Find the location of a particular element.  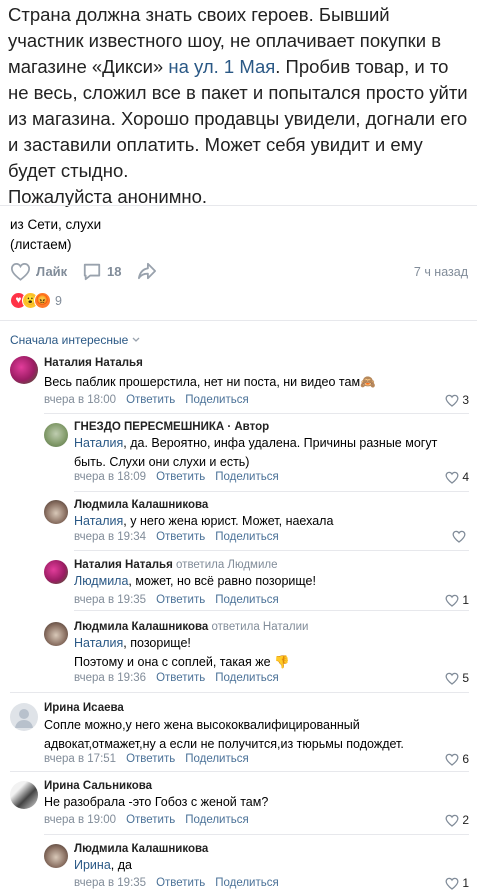

comment-author: Людмила Калашникова ответила Наталии is located at coordinates (191, 627).